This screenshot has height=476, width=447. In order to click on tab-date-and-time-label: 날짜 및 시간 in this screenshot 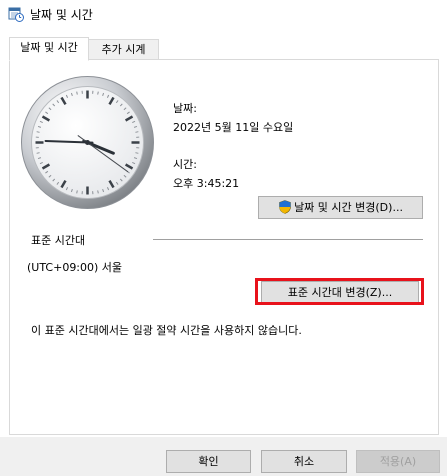, I will do `click(49, 47)`.